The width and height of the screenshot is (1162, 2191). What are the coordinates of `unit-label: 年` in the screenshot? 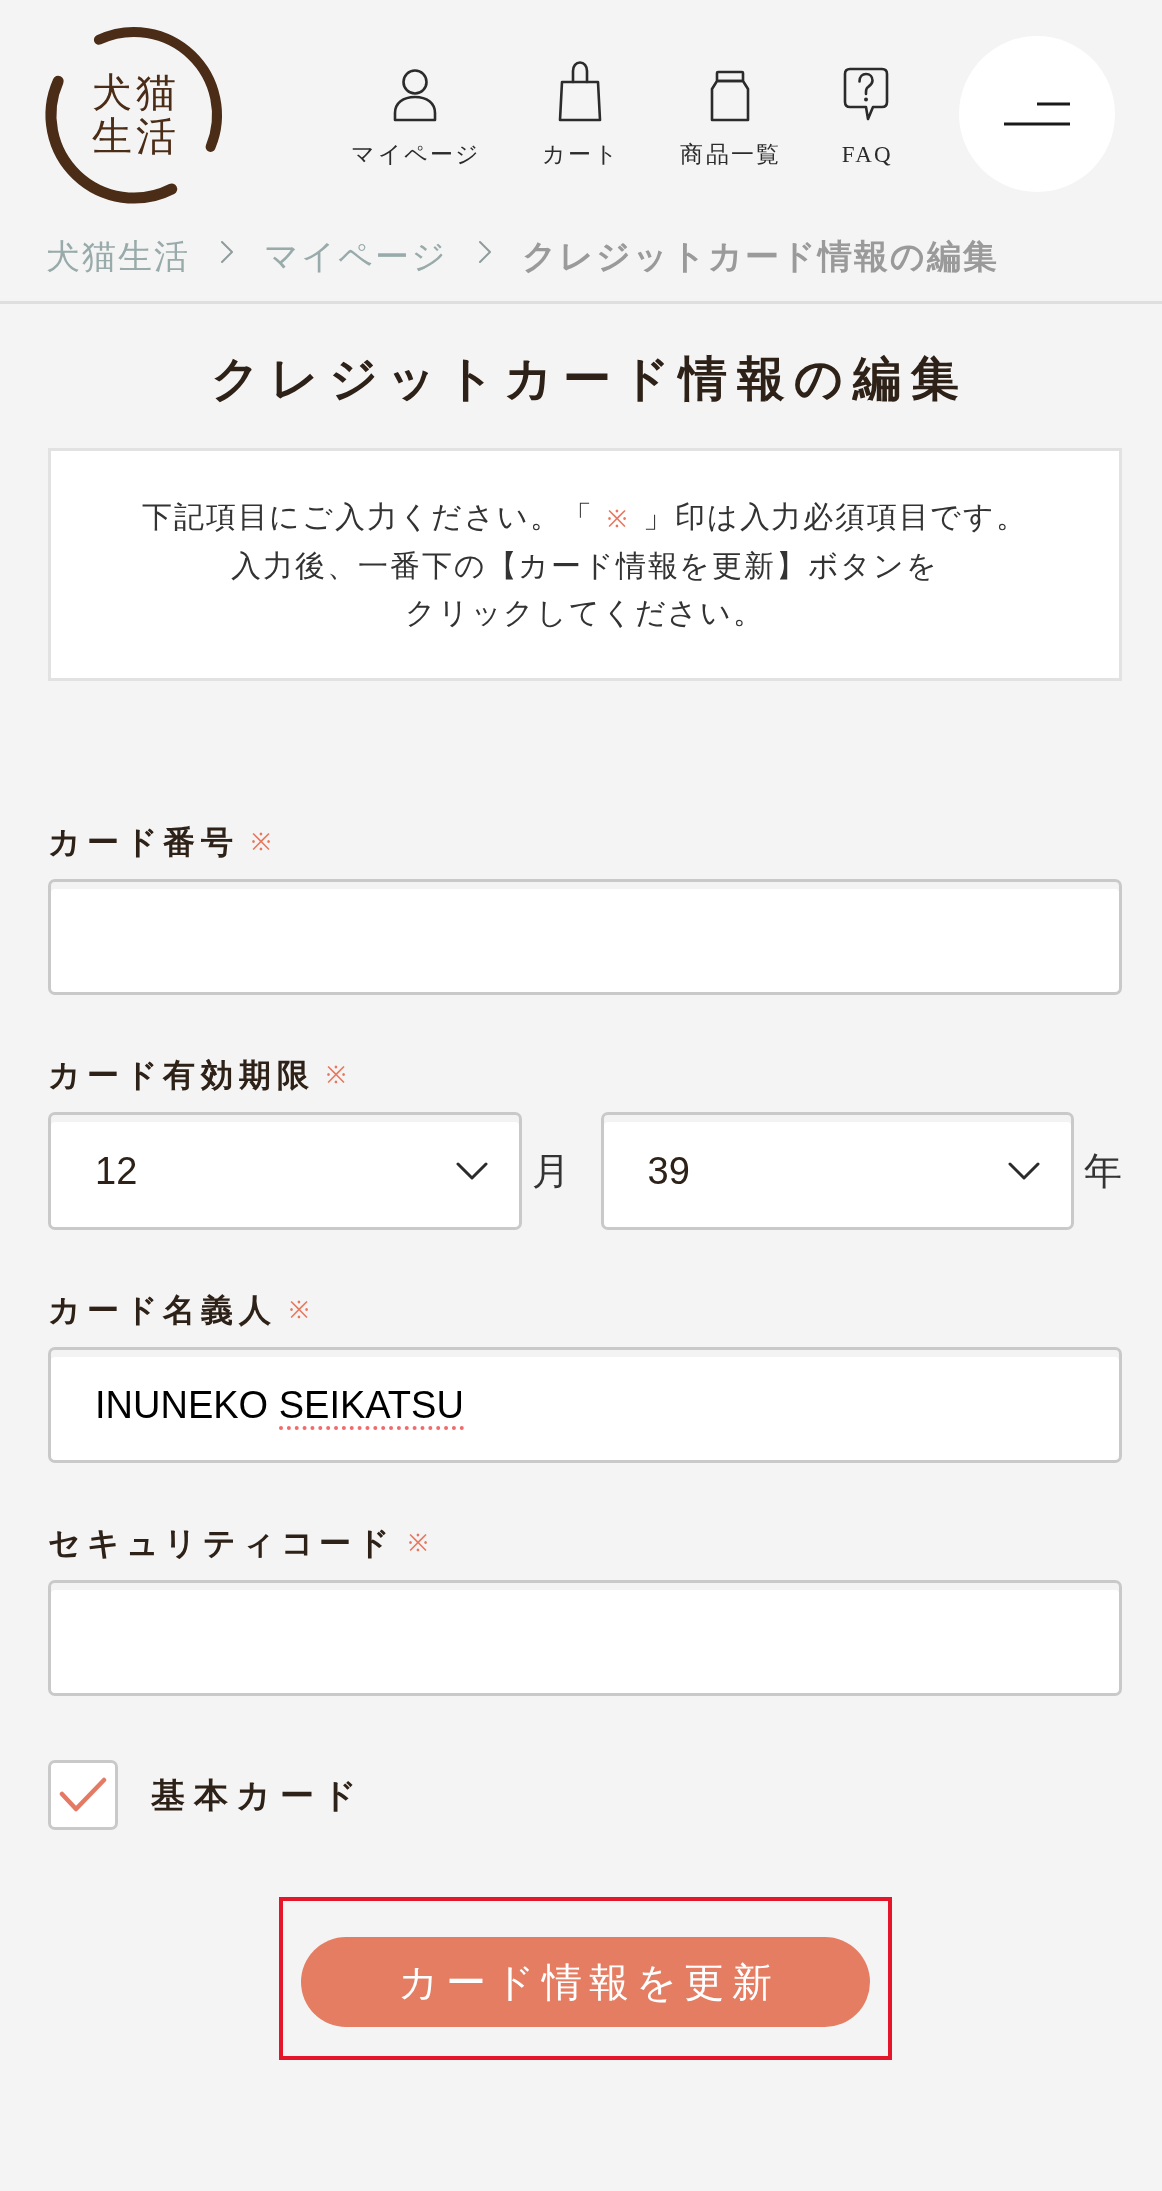 It's located at (1103, 1171).